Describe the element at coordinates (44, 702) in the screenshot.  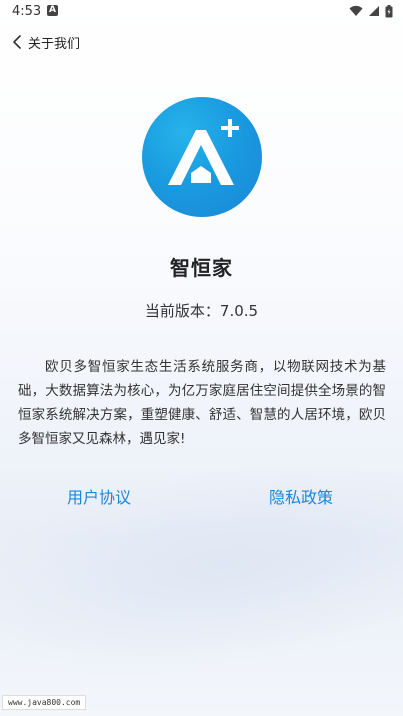
I see `watermark: www.java800.com` at that location.